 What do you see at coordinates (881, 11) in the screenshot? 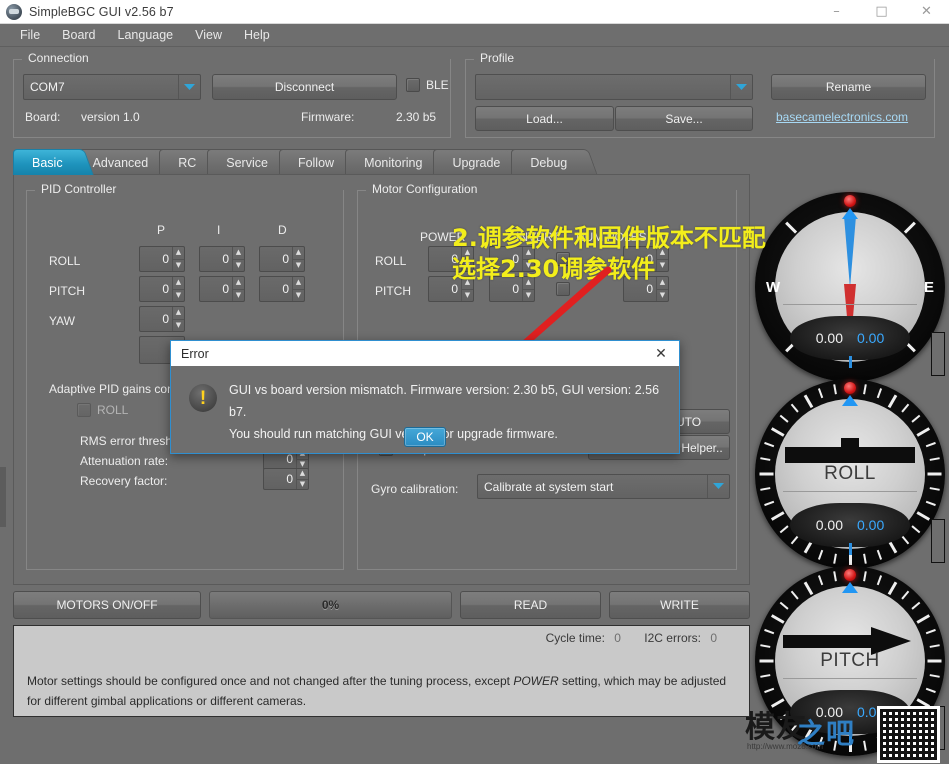
I see `maximize-icon: □` at bounding box center [881, 11].